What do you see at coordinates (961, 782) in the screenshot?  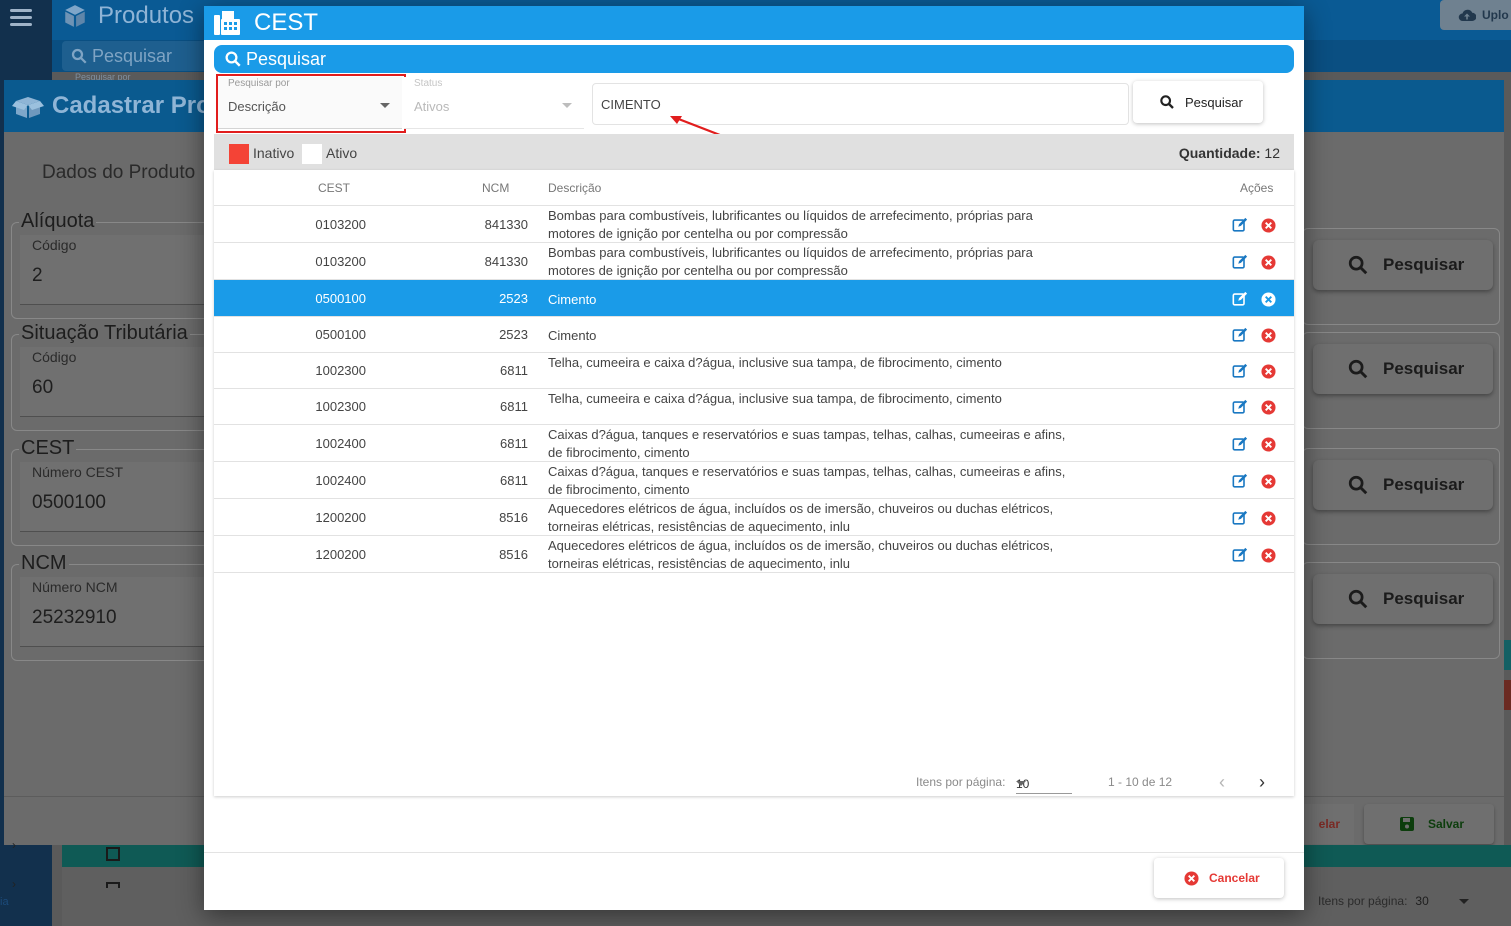 I see `items-per-page-label: Itens por página:` at bounding box center [961, 782].